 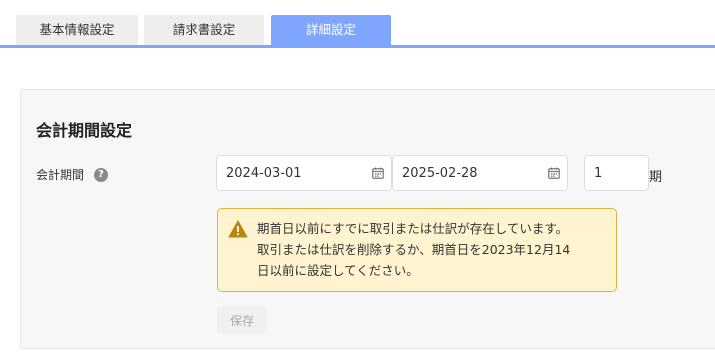 I want to click on warning-line: 期首日以前にすでに取引または仕訳が存在しています。, so click(x=413, y=228).